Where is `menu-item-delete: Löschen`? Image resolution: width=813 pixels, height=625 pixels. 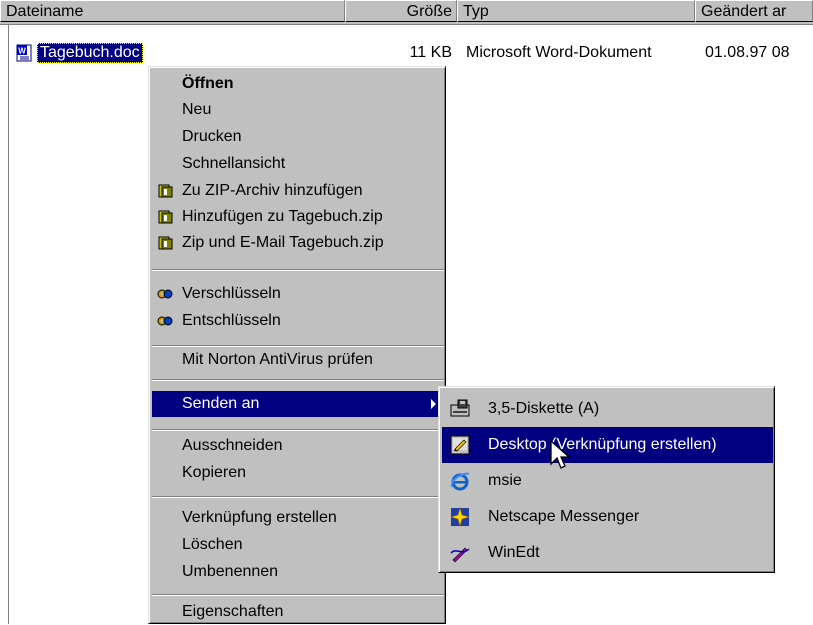
menu-item-delete: Löschen is located at coordinates (298, 545).